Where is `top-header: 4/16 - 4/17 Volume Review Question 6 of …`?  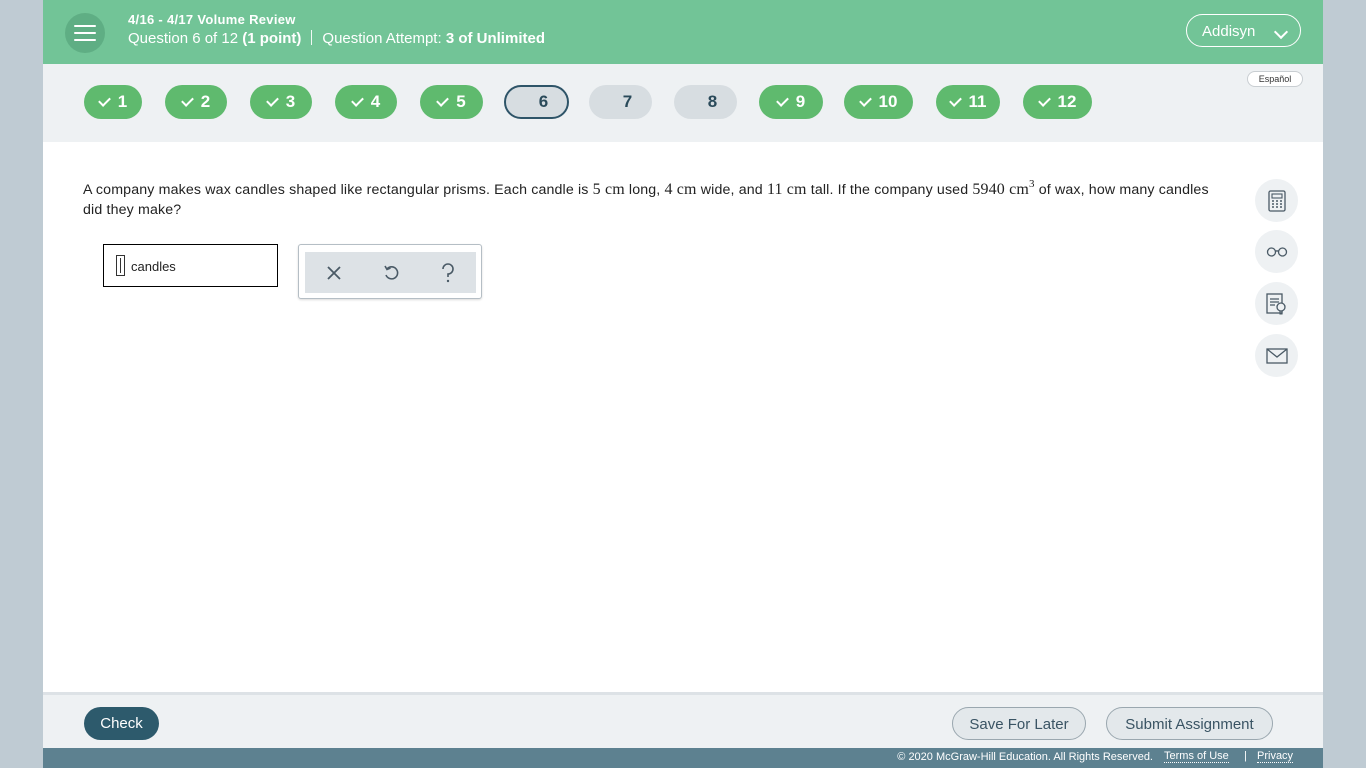
top-header: 4/16 - 4/17 Volume Review Question 6 of … is located at coordinates (683, 32).